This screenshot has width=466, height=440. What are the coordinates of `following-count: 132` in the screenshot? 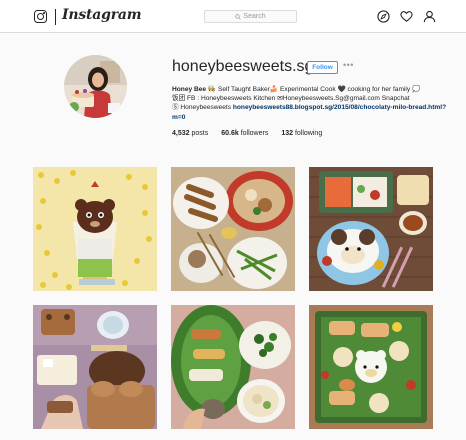 It's located at (287, 133).